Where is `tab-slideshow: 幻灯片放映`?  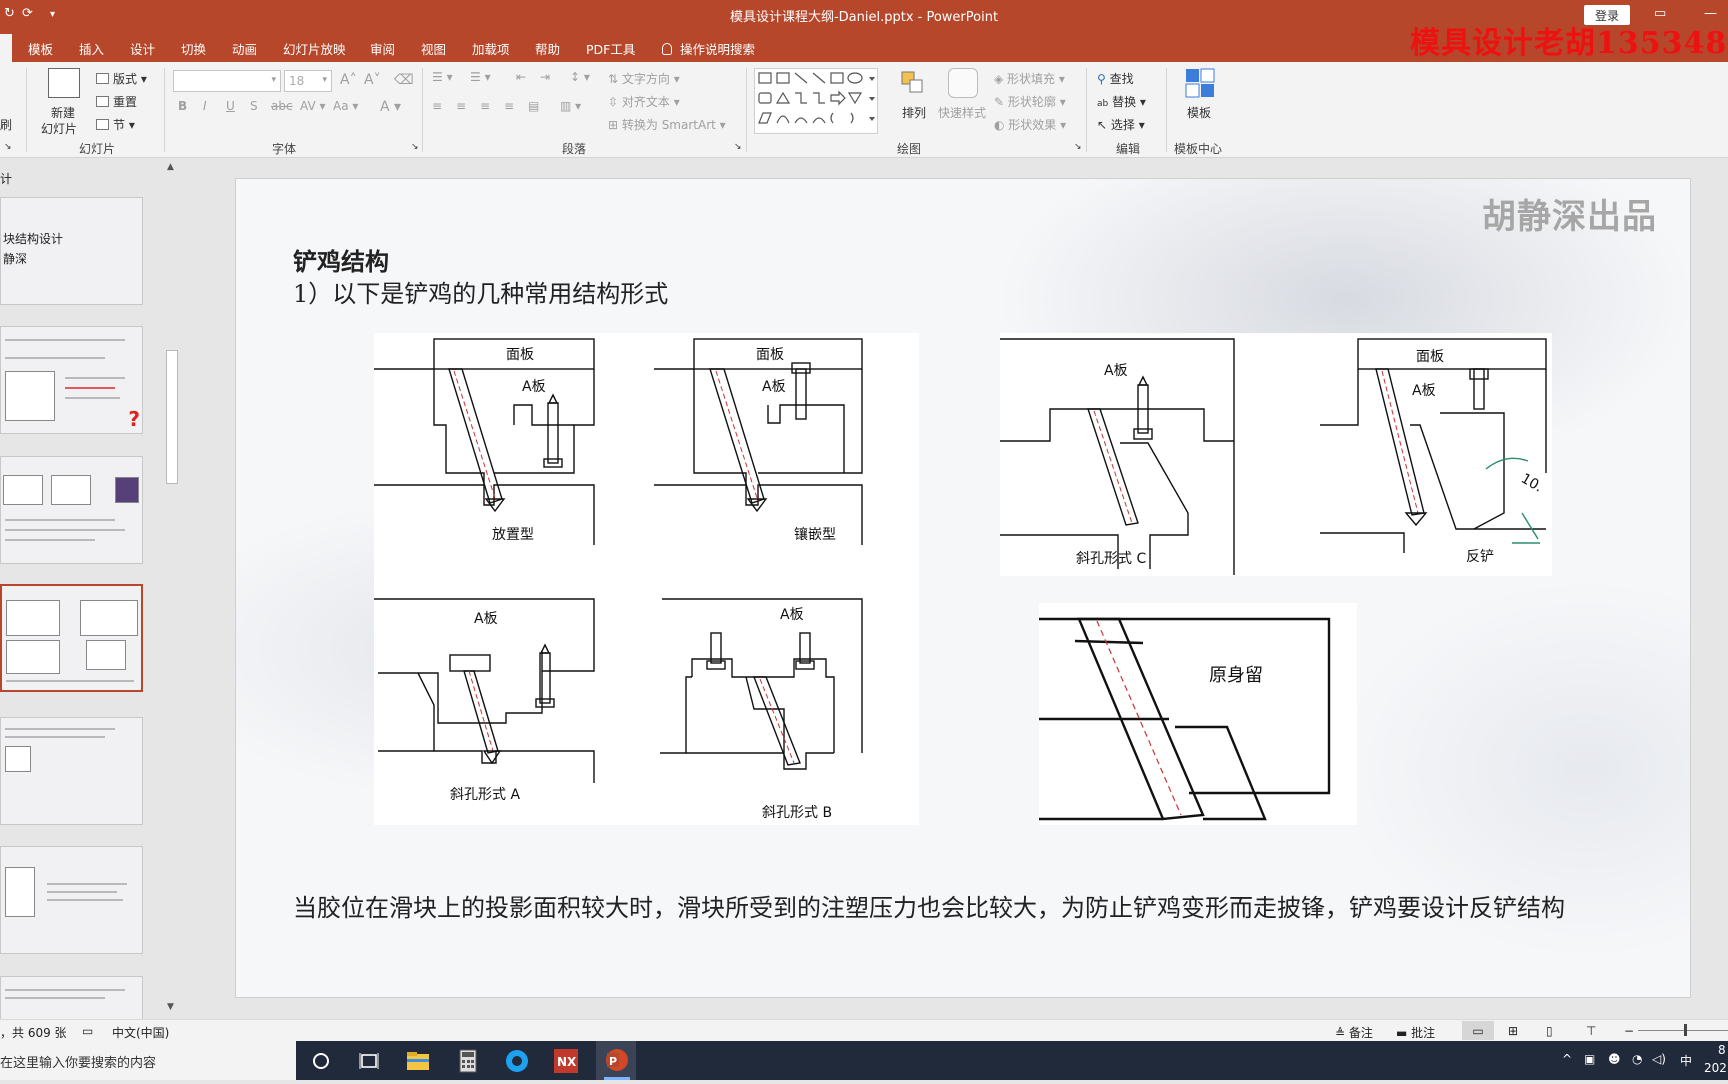 tab-slideshow: 幻灯片放映 is located at coordinates (314, 48).